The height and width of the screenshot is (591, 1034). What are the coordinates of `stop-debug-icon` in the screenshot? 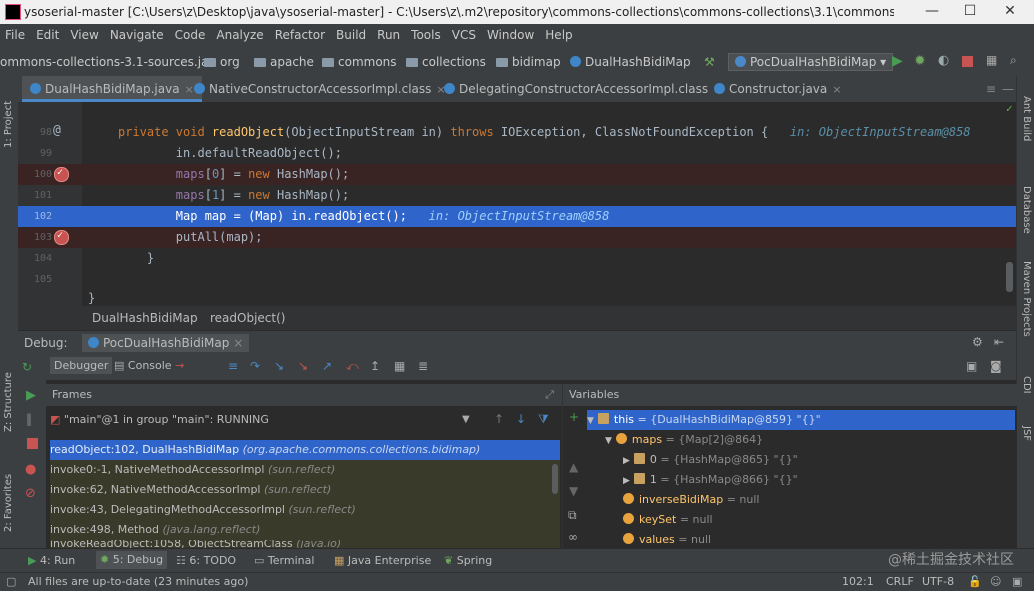 It's located at (32, 443).